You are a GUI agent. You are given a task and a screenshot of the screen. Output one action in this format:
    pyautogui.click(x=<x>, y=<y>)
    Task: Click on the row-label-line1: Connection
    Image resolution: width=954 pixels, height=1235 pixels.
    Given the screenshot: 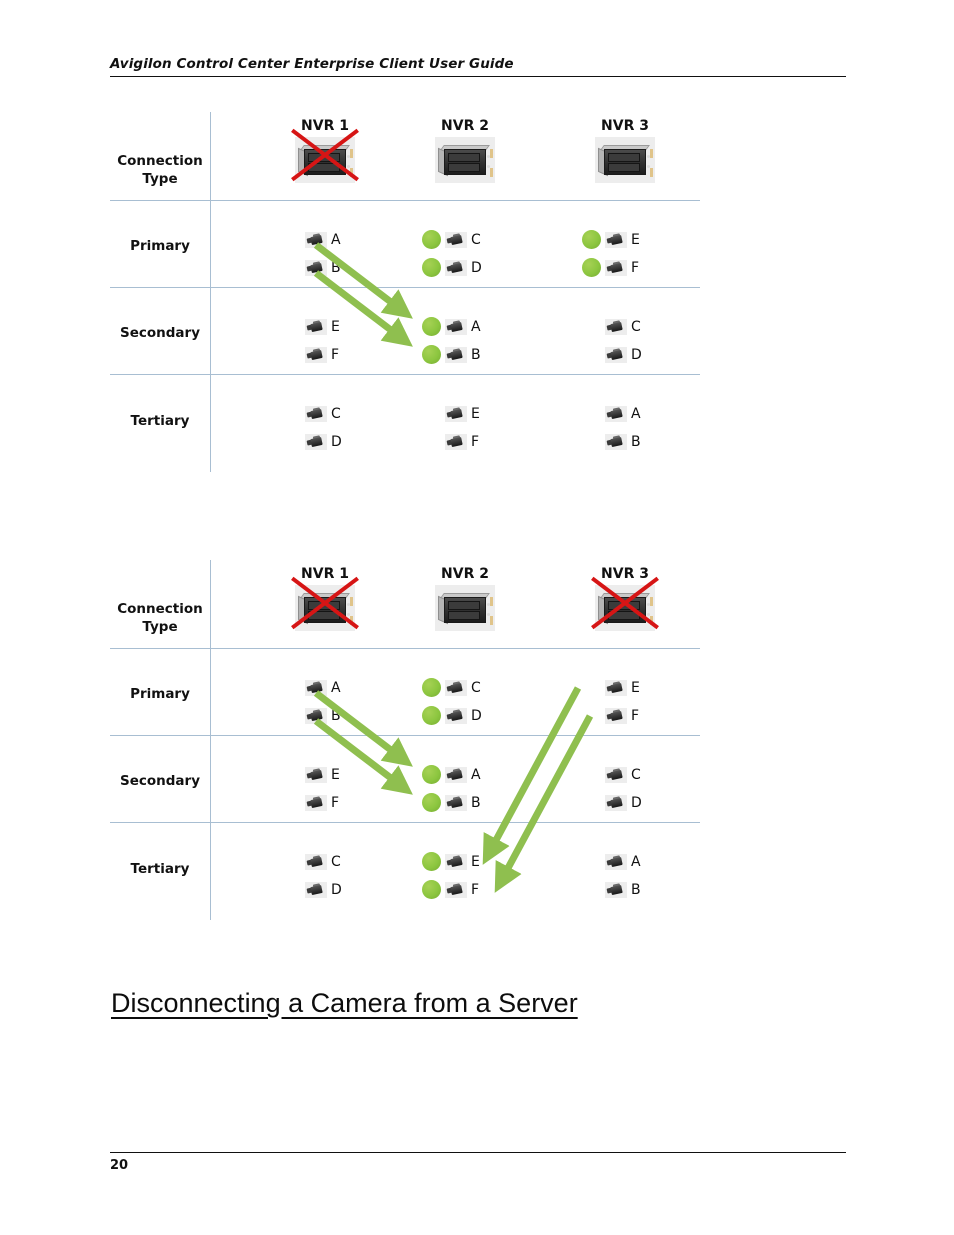 What is the action you would take?
    pyautogui.click(x=160, y=161)
    